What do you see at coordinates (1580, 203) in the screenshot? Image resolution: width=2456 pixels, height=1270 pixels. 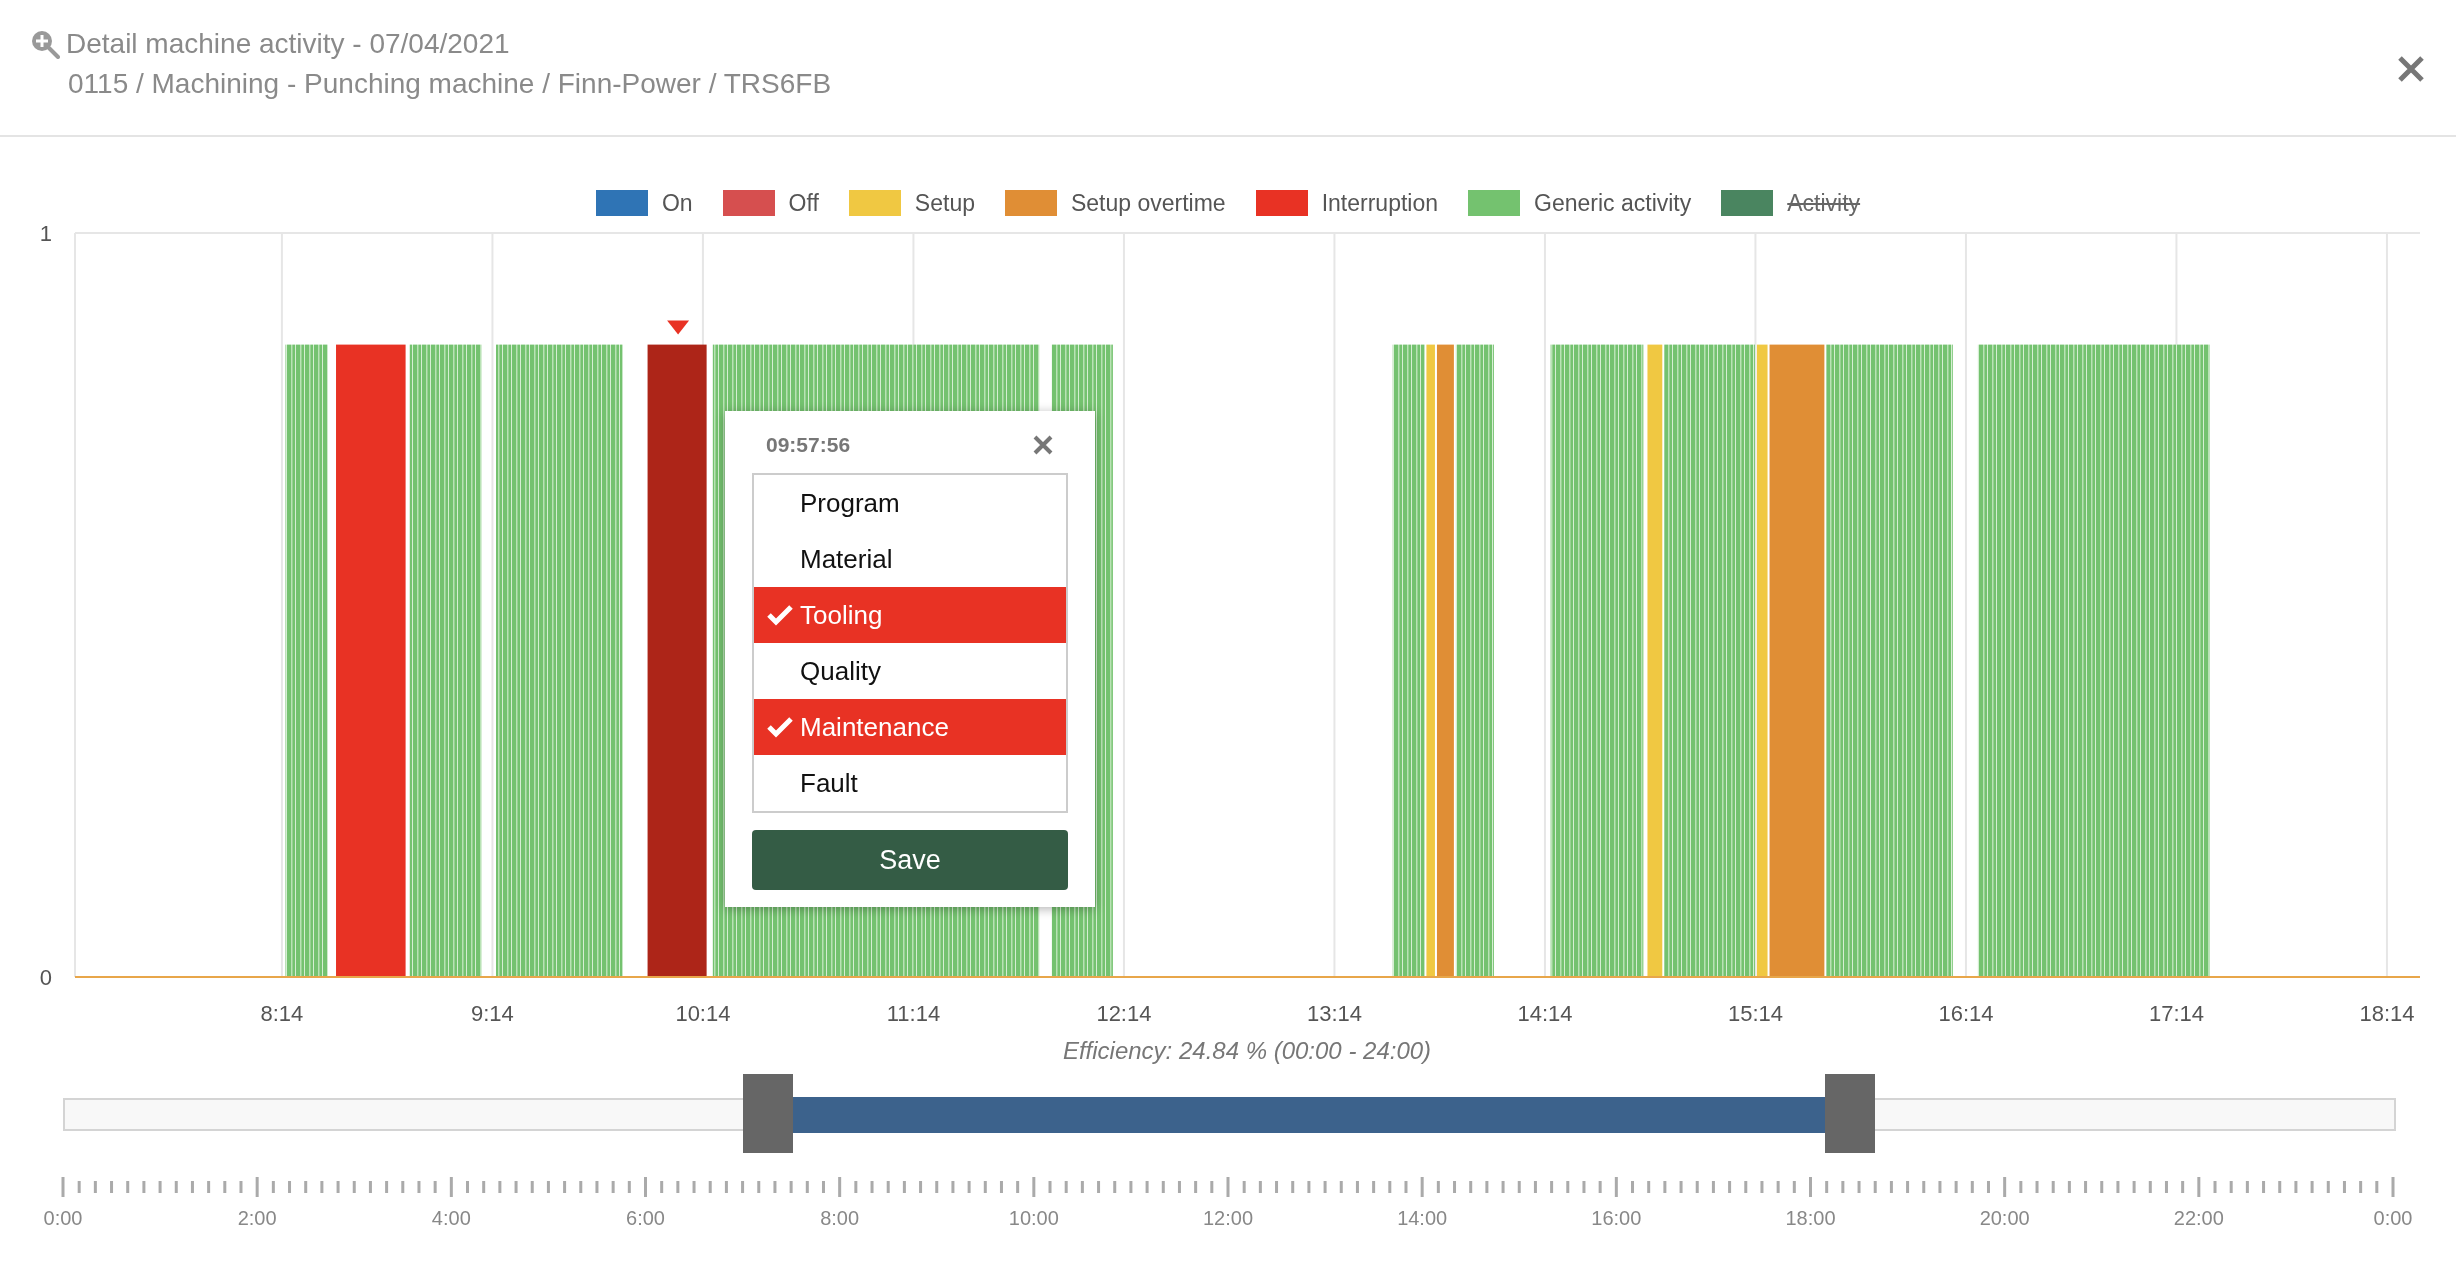 I see `legend-item: Generic activity` at bounding box center [1580, 203].